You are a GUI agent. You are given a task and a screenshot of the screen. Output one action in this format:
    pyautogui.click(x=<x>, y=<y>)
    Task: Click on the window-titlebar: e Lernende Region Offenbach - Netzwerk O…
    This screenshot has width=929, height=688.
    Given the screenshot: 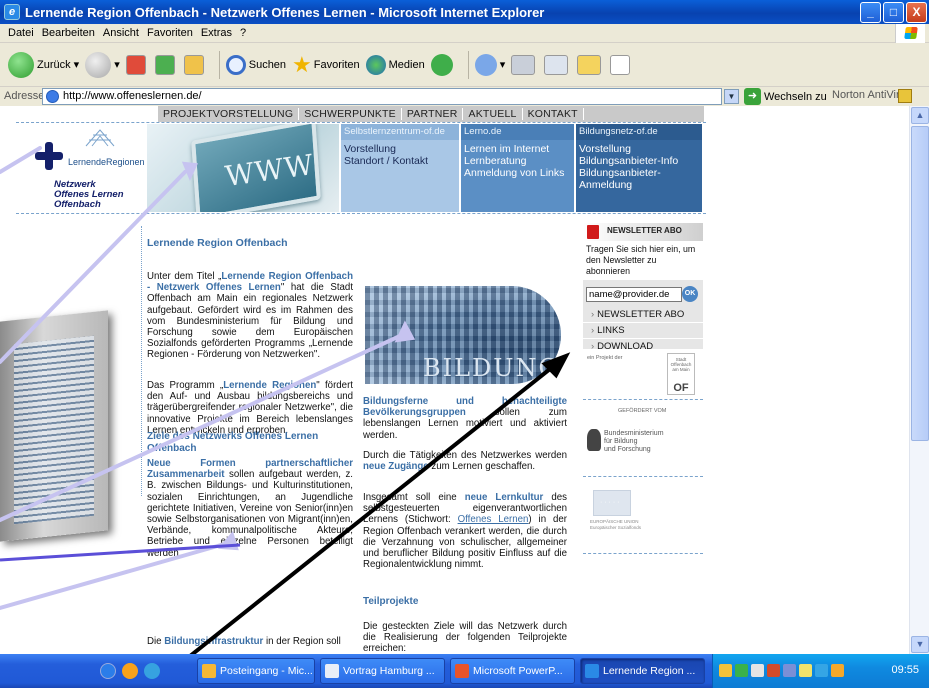 What is the action you would take?
    pyautogui.click(x=464, y=12)
    